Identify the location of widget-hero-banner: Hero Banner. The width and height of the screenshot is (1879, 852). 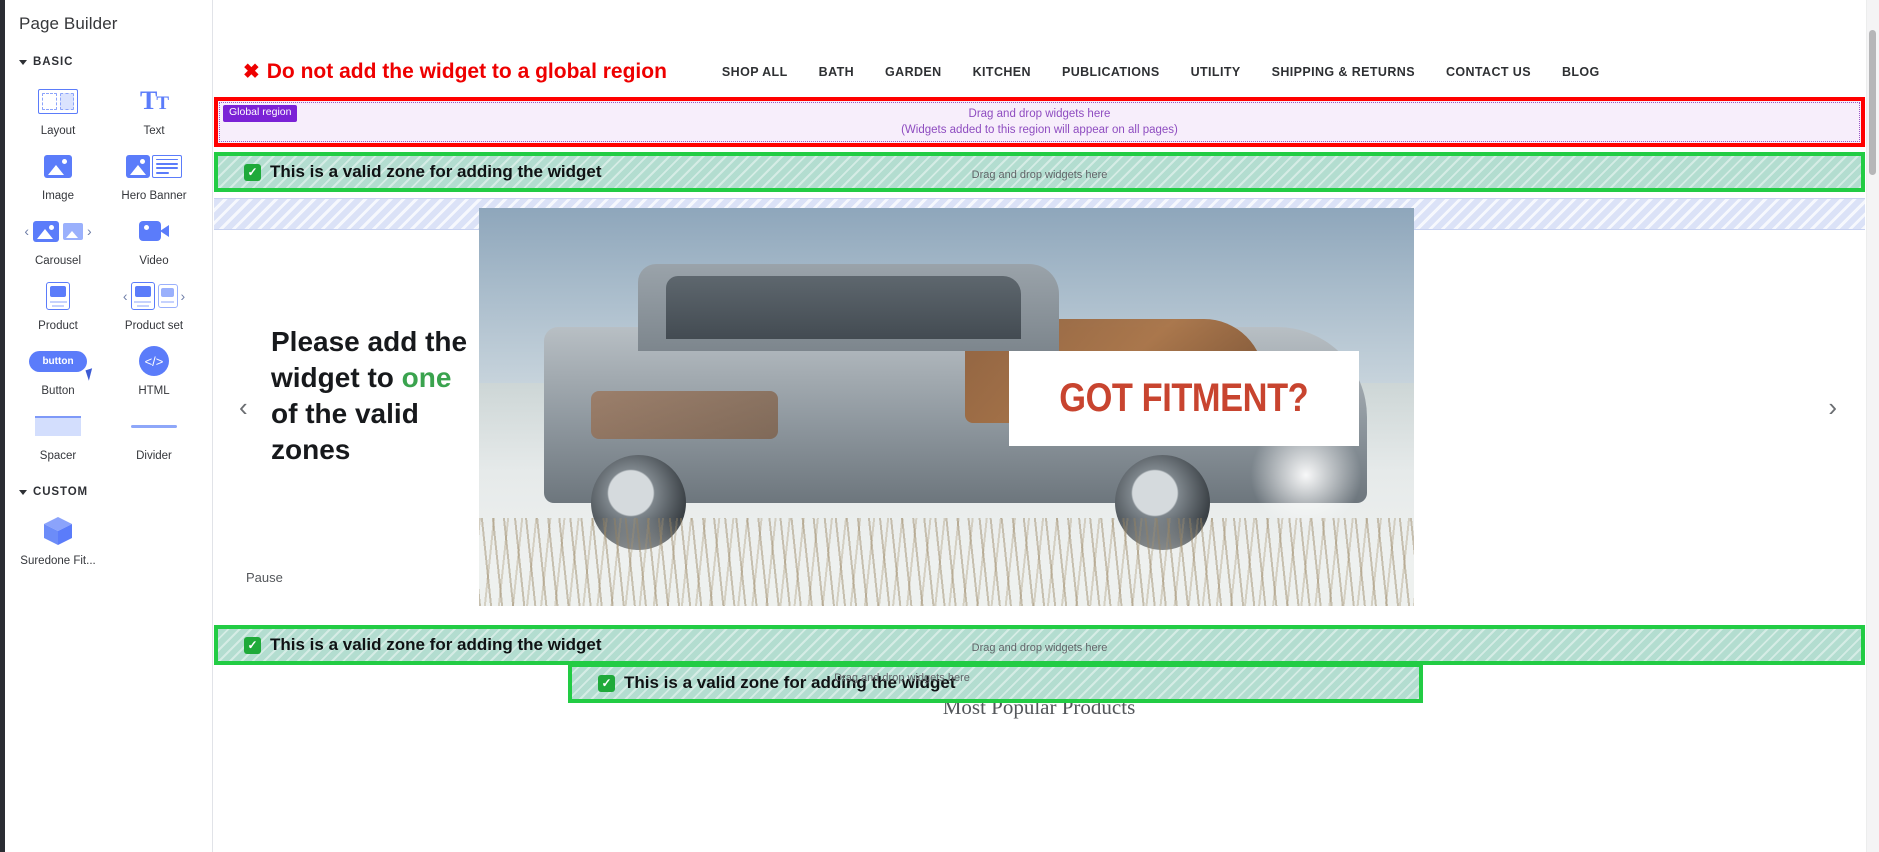
(154, 173).